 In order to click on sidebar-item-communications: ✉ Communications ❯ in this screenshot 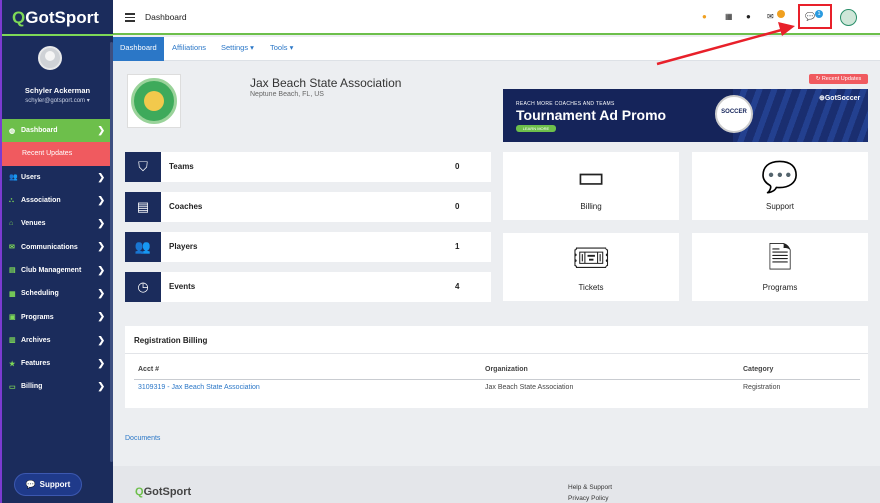, I will do `click(57, 246)`.